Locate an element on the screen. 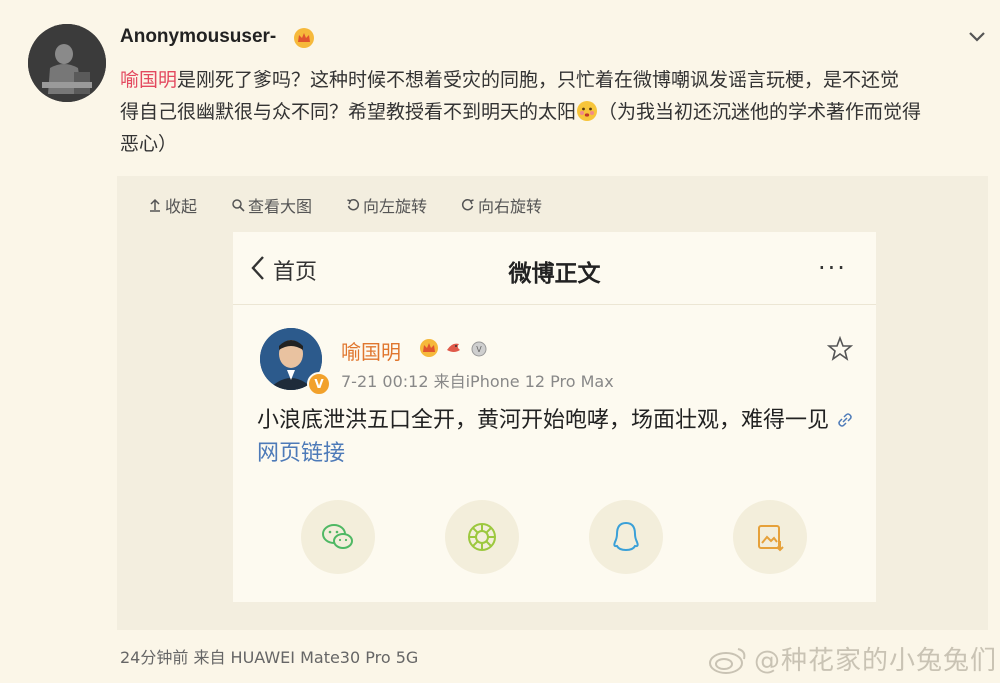  chevron-down-icon is located at coordinates (977, 37).